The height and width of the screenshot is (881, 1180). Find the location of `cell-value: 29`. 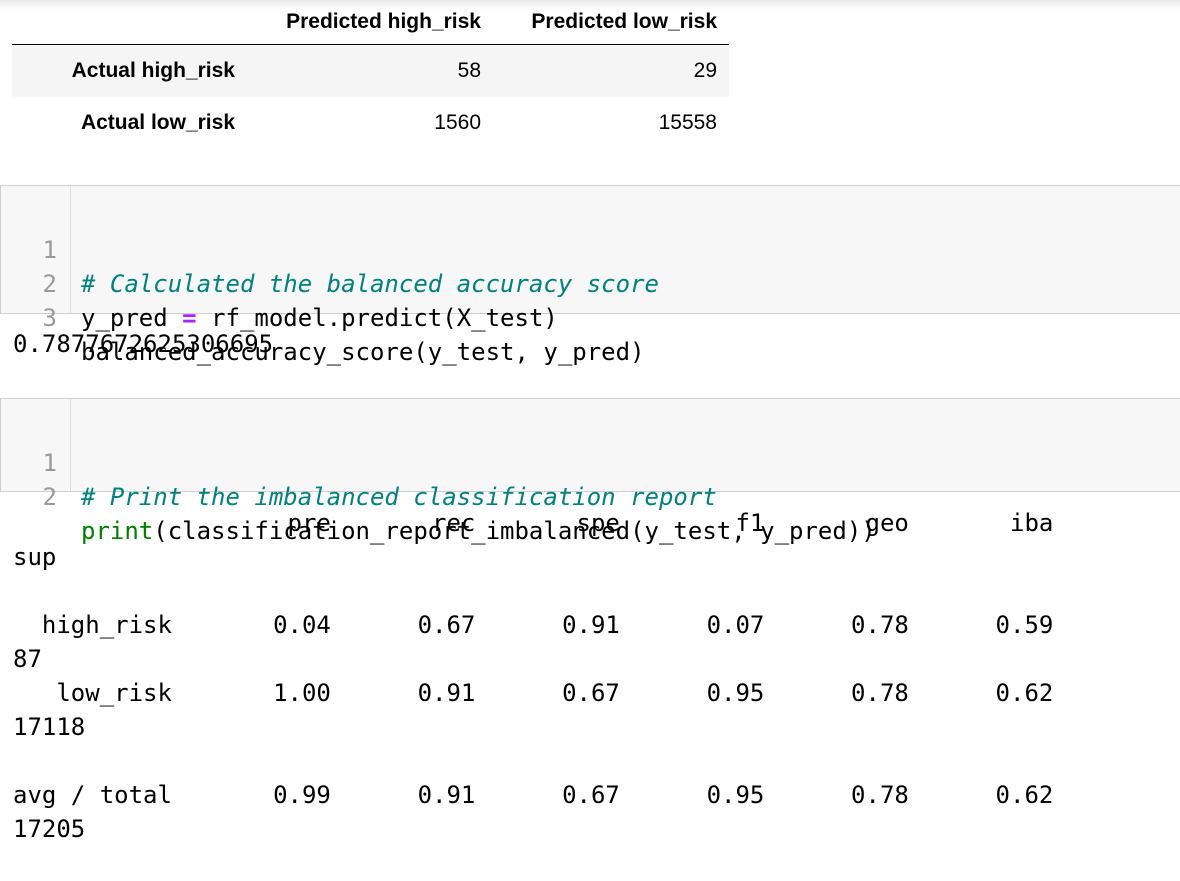

cell-value: 29 is located at coordinates (705, 70).